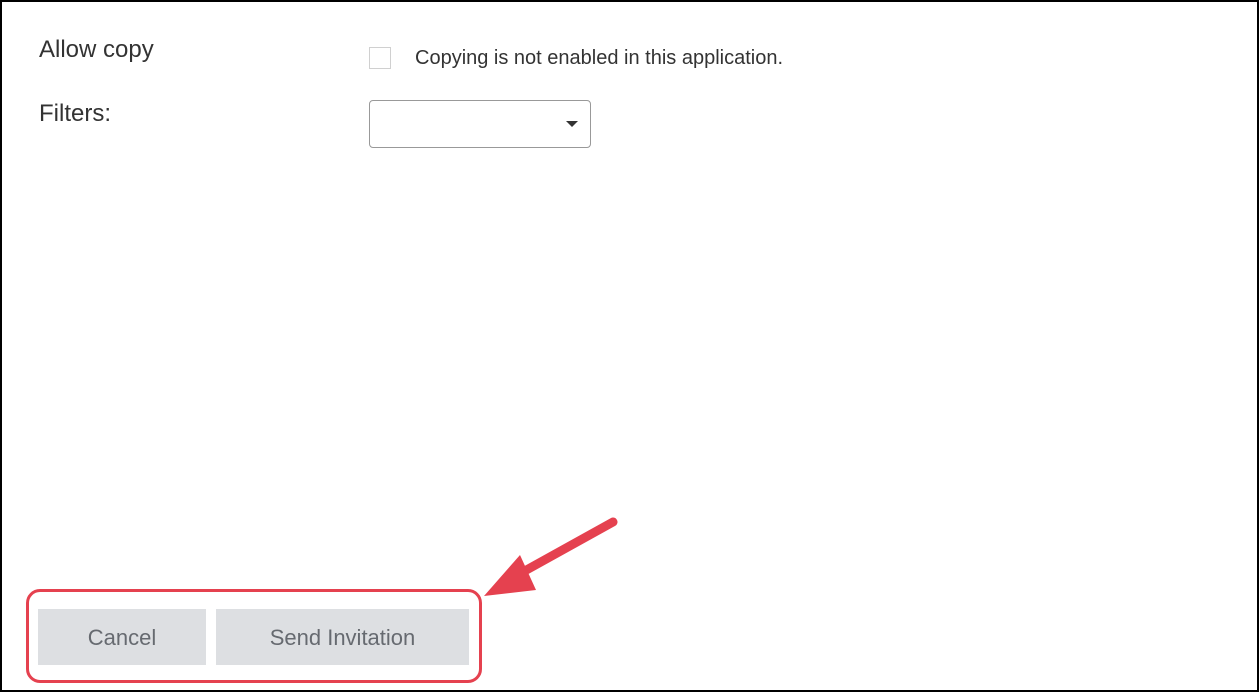 The width and height of the screenshot is (1259, 692). I want to click on send-invitation-button: Send Invitation, so click(342, 637).